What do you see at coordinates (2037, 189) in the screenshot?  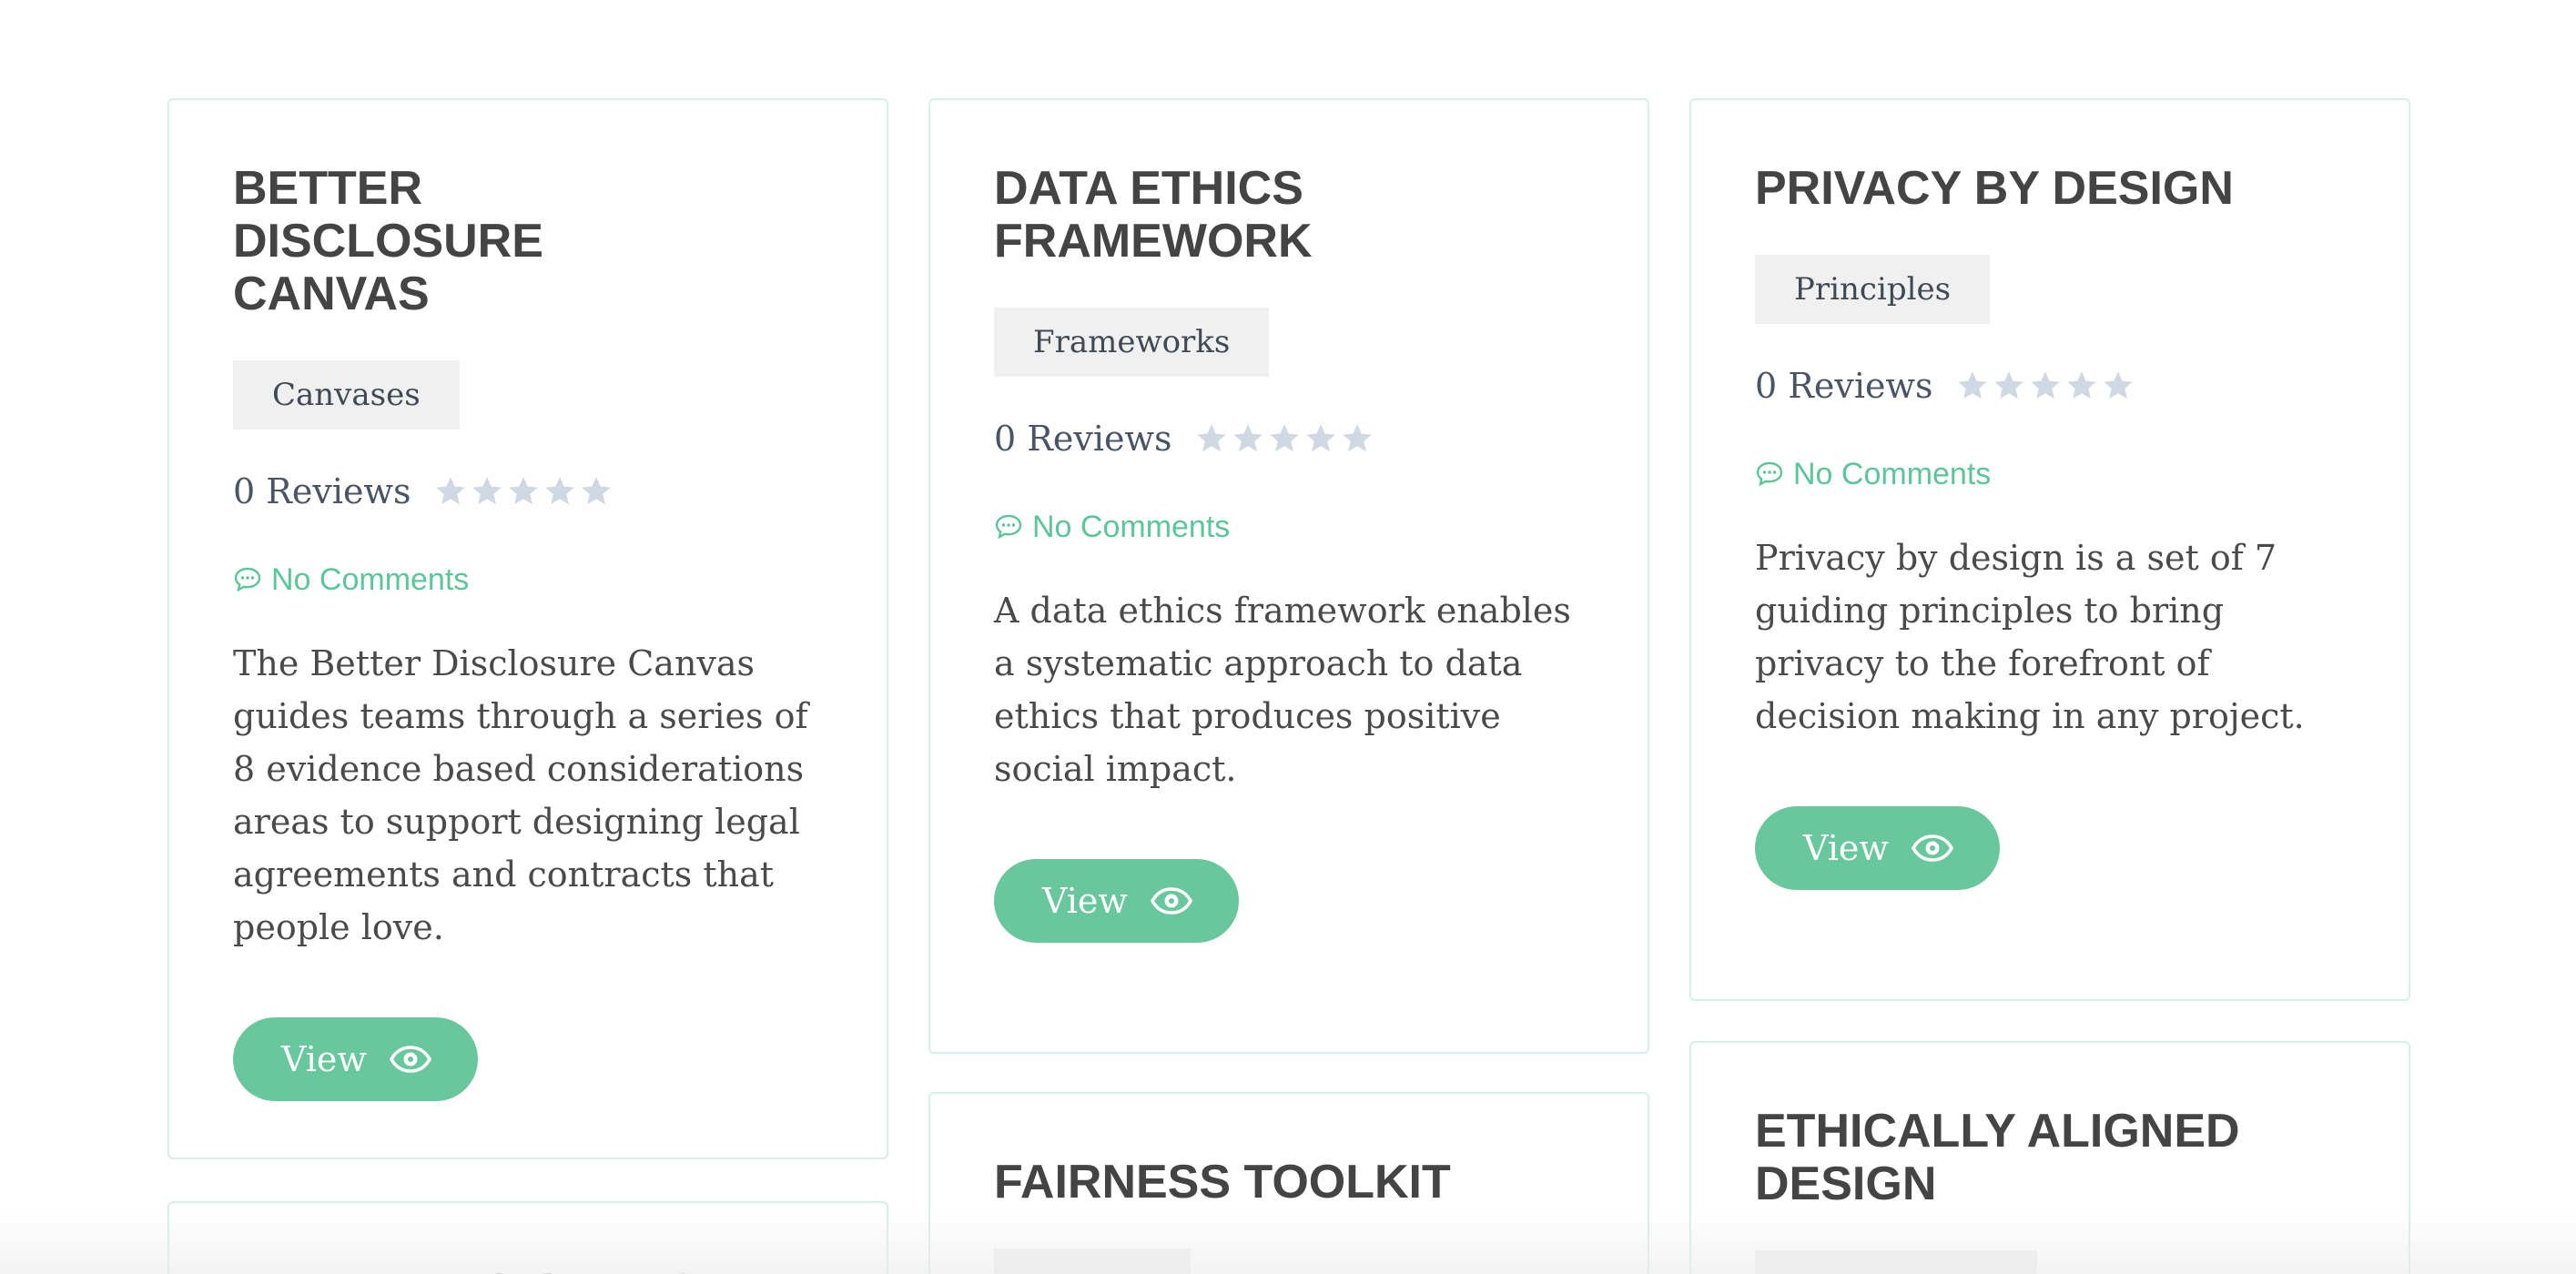 I see `card-title: PRIVACY BY DESIGN` at bounding box center [2037, 189].